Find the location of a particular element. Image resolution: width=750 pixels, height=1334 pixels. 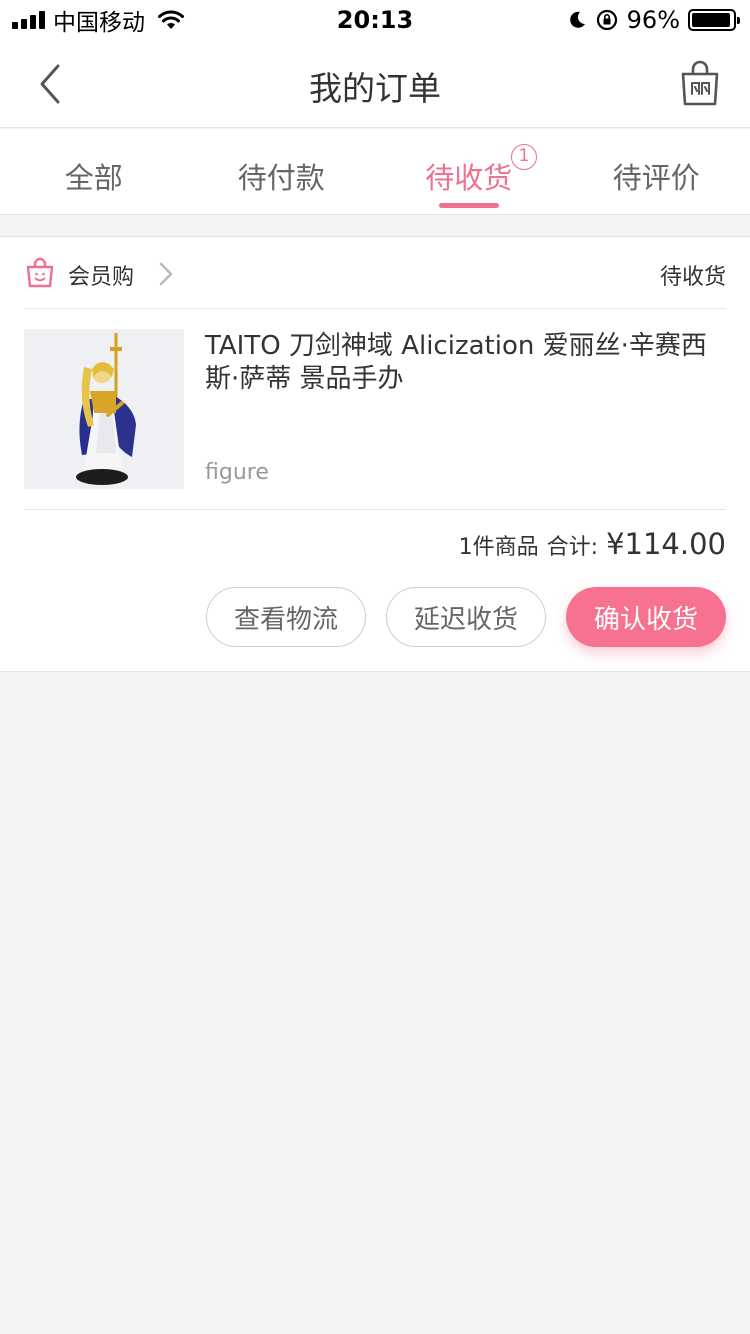

nav-bar: 我的订单 is located at coordinates (375, 84).